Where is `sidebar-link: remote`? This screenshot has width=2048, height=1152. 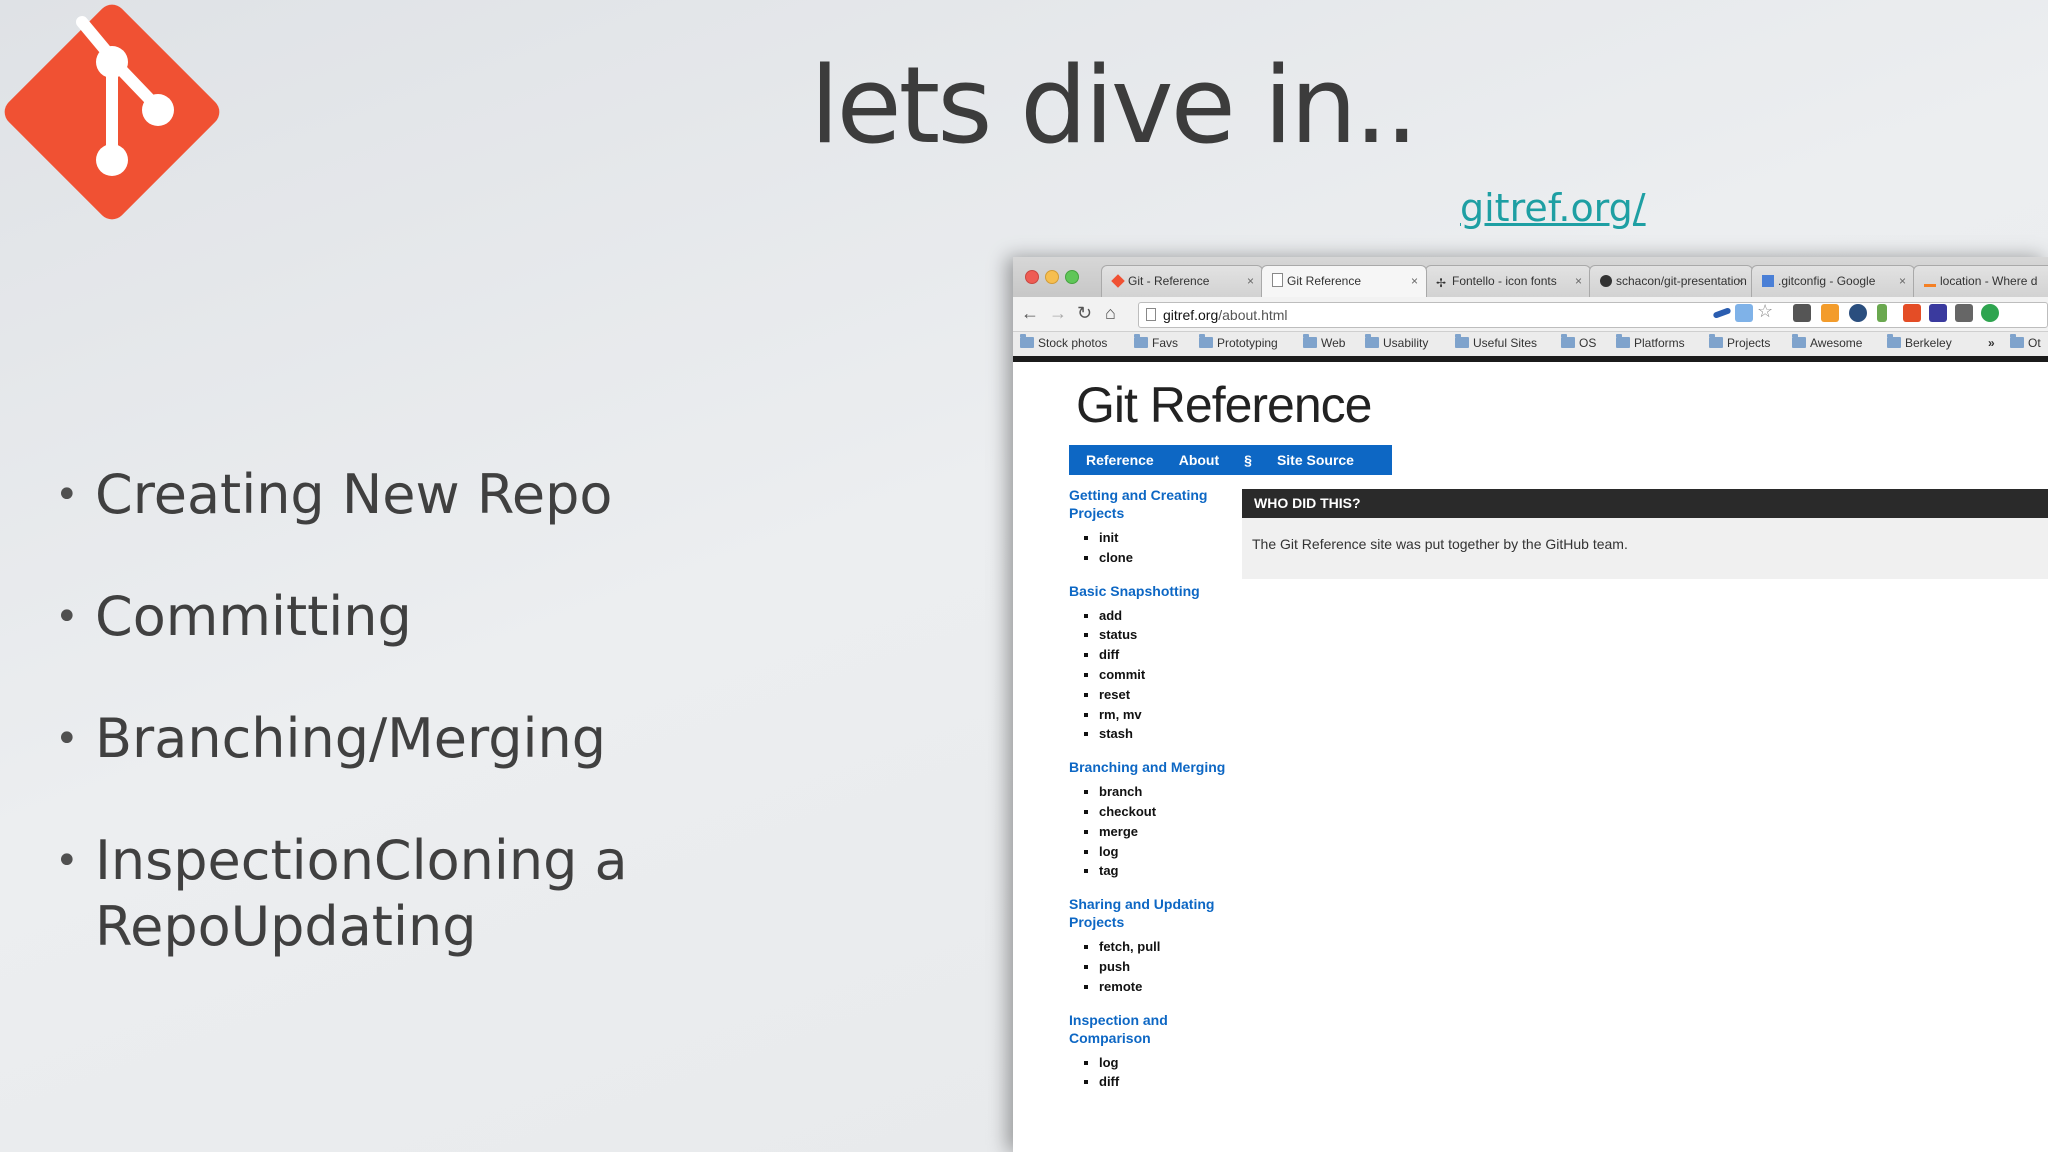 sidebar-link: remote is located at coordinates (1164, 987).